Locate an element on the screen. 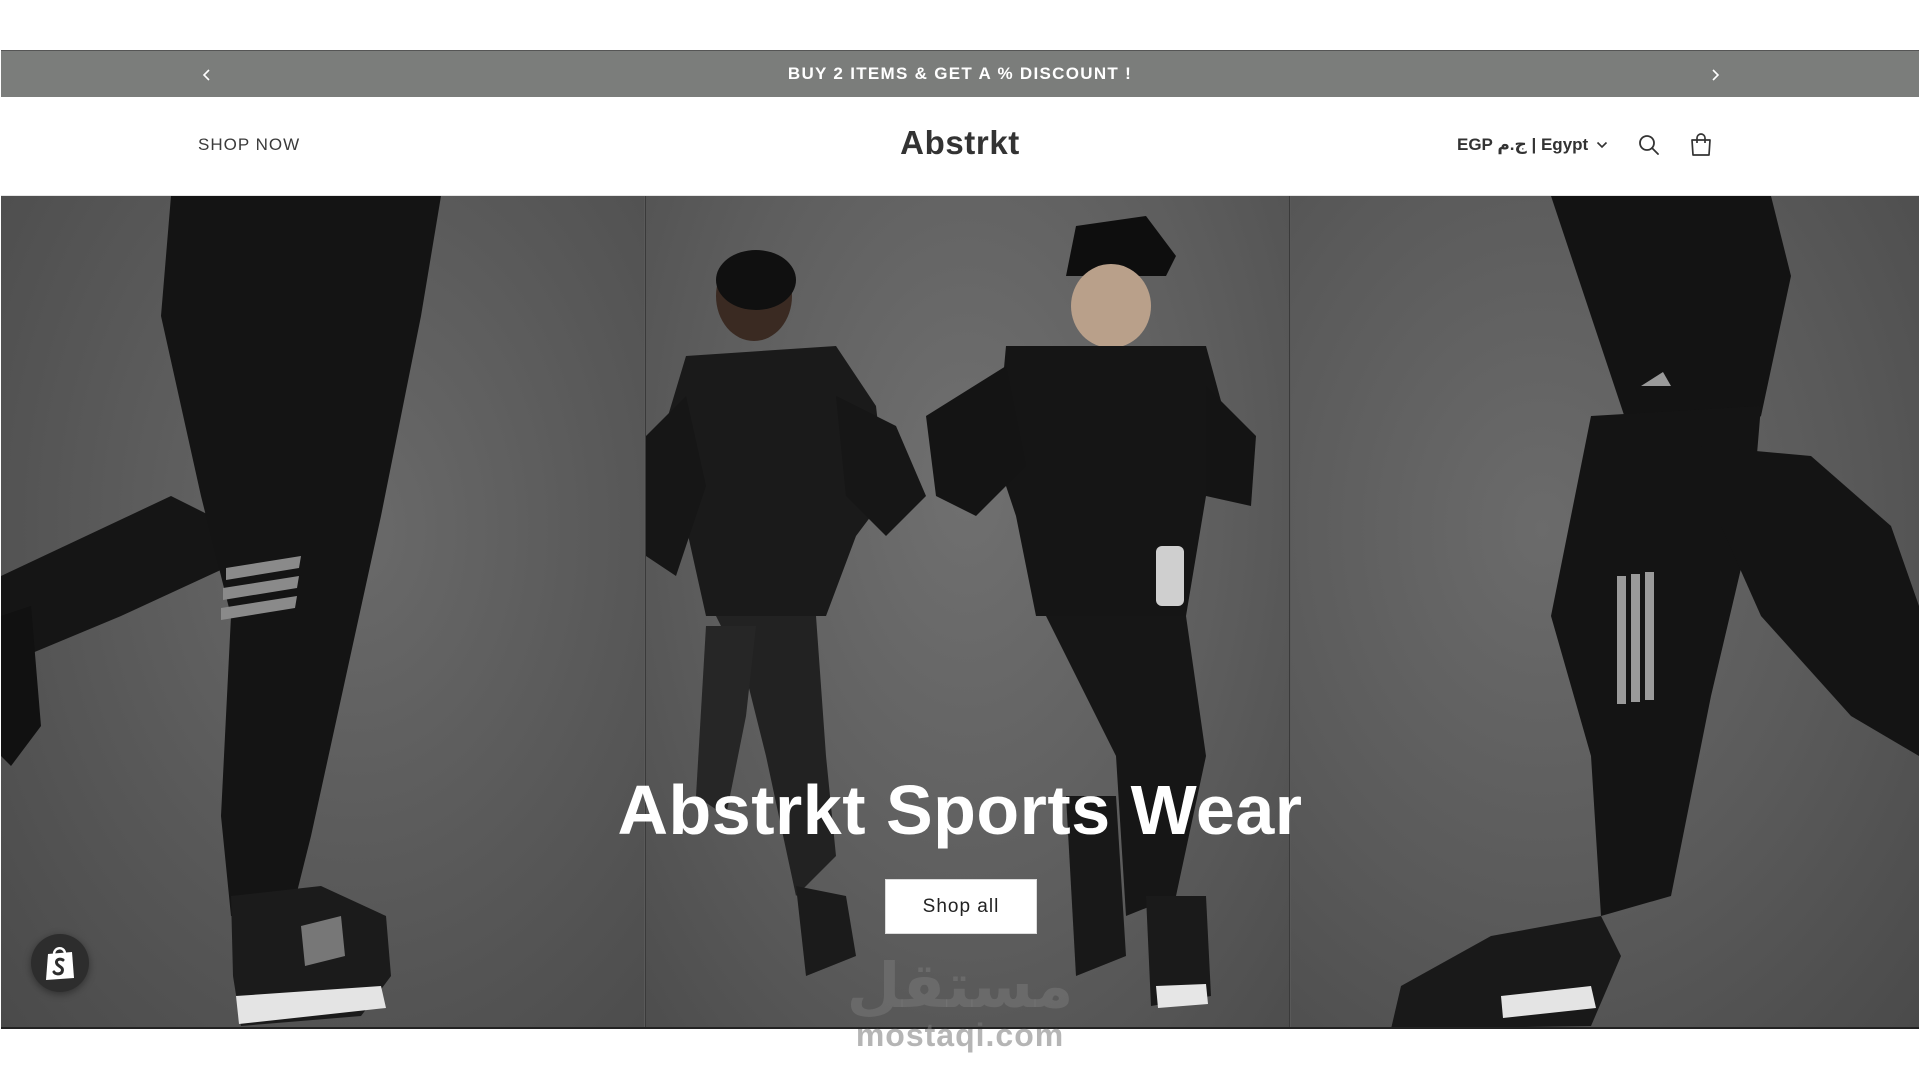  country-selector: EGP ج.م | Egypt is located at coordinates (1532, 145).